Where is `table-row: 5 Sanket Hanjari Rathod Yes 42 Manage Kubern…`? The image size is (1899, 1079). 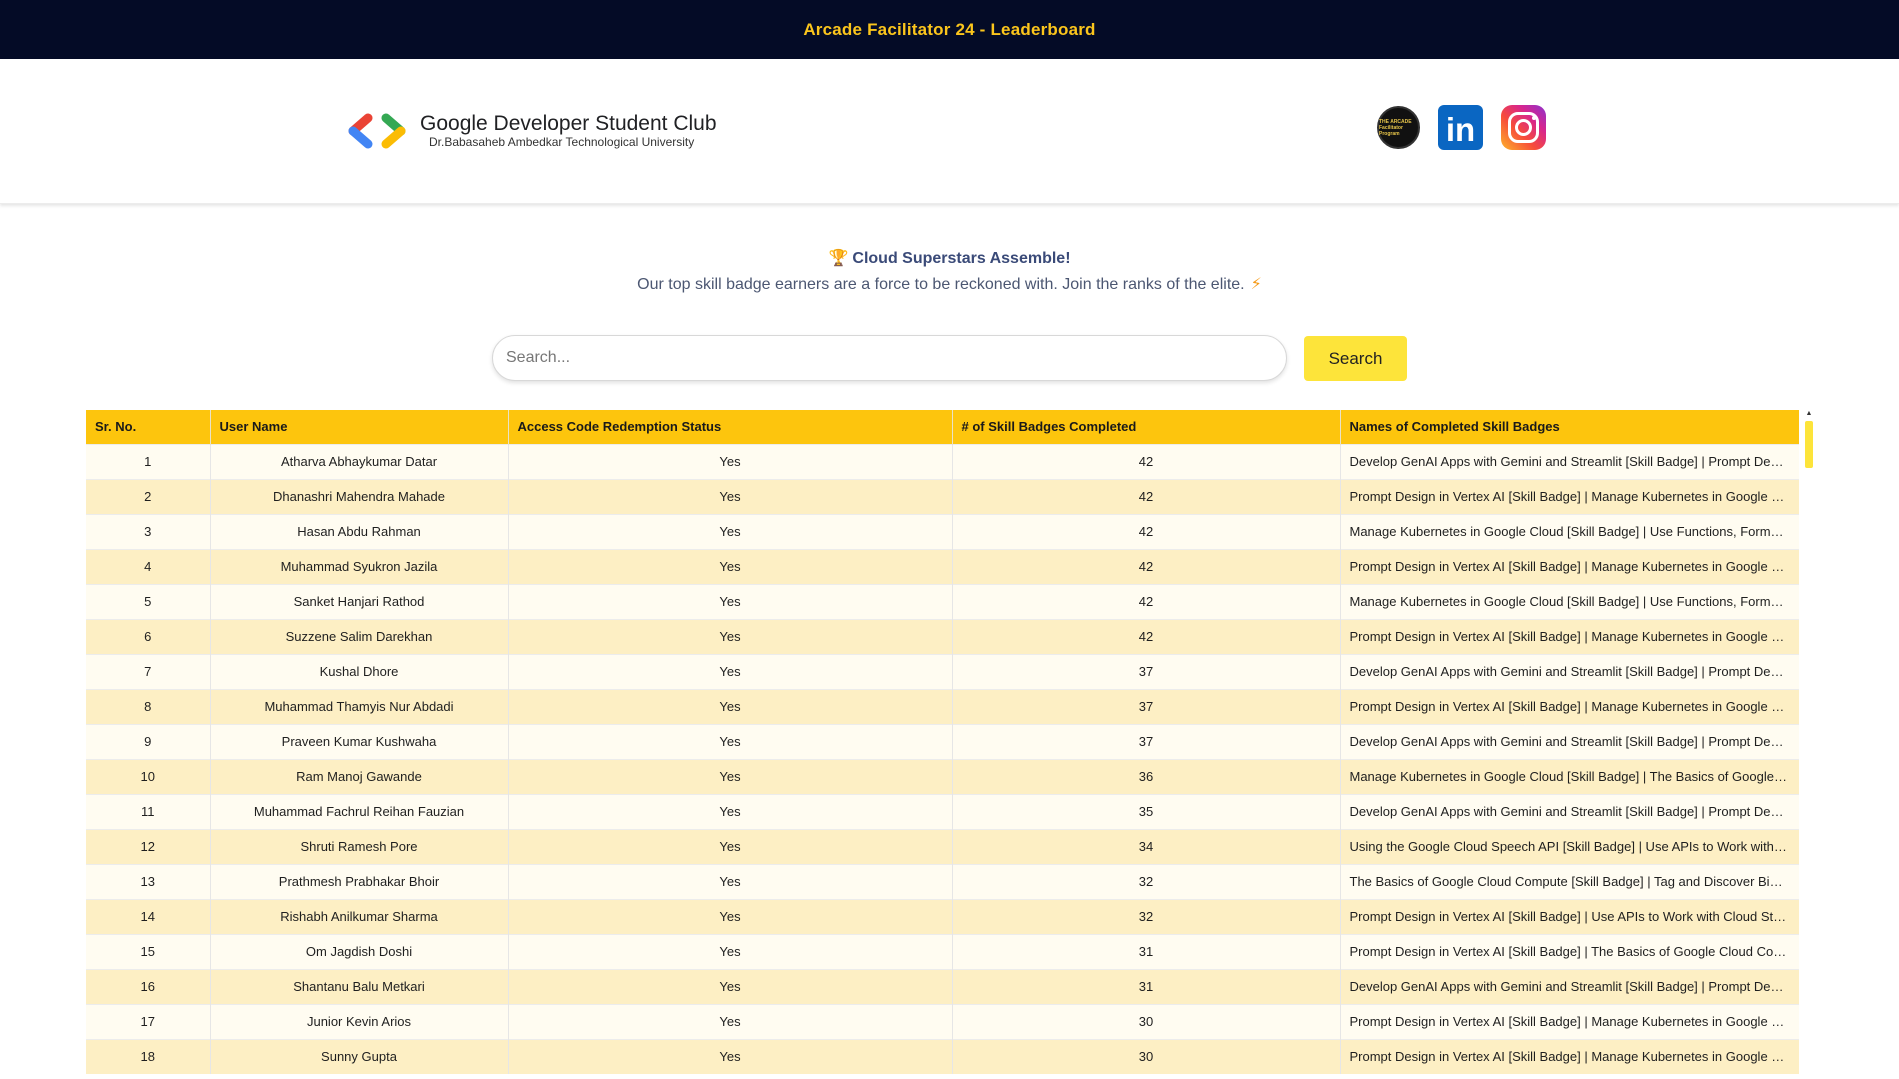 table-row: 5 Sanket Hanjari Rathod Yes 42 Manage Kubern… is located at coordinates (942, 601).